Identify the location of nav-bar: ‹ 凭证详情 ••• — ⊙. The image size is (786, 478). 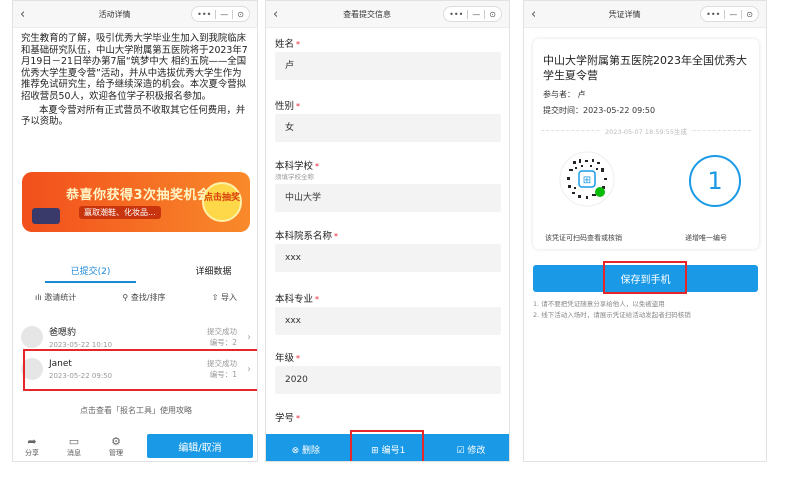
(645, 14).